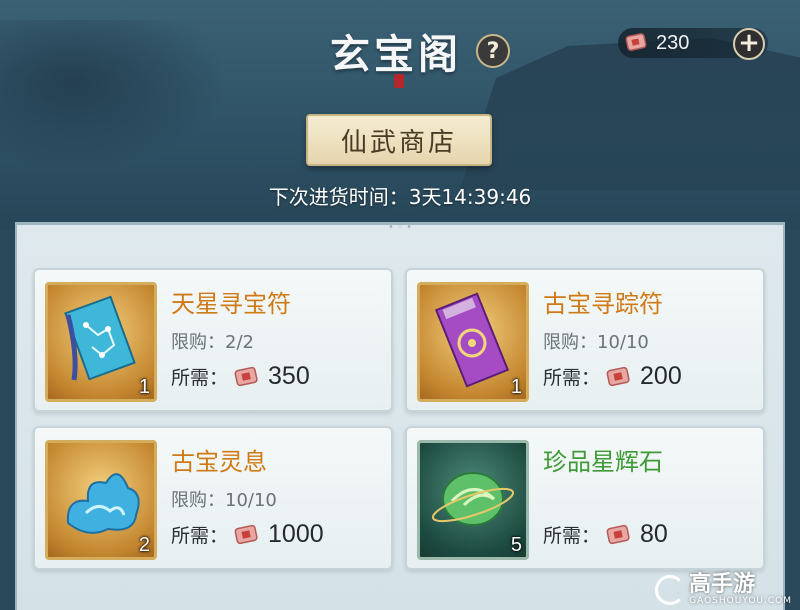 Image resolution: width=800 pixels, height=610 pixels. Describe the element at coordinates (740, 601) in the screenshot. I see `watermark-subtext: GAOSHOUYOU.COM` at that location.